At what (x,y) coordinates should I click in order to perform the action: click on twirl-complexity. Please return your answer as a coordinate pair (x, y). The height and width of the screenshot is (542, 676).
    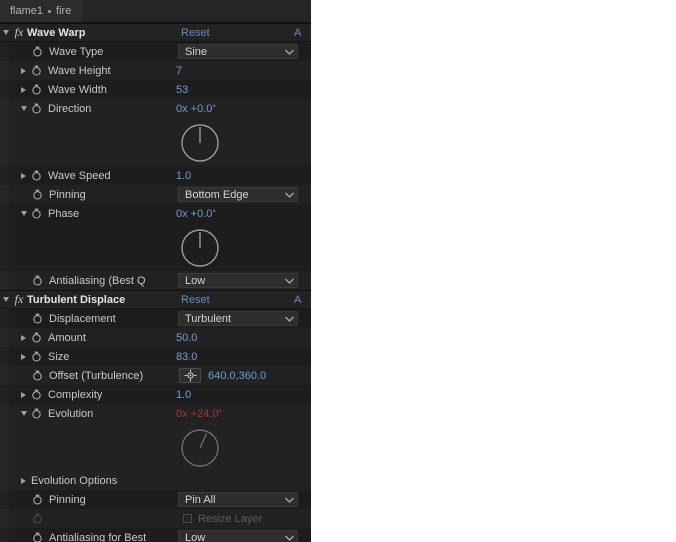
    Looking at the image, I should click on (23, 394).